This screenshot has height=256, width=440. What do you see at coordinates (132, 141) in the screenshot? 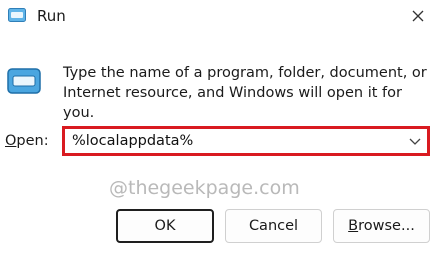
I see `open-input: %localappdata%` at bounding box center [132, 141].